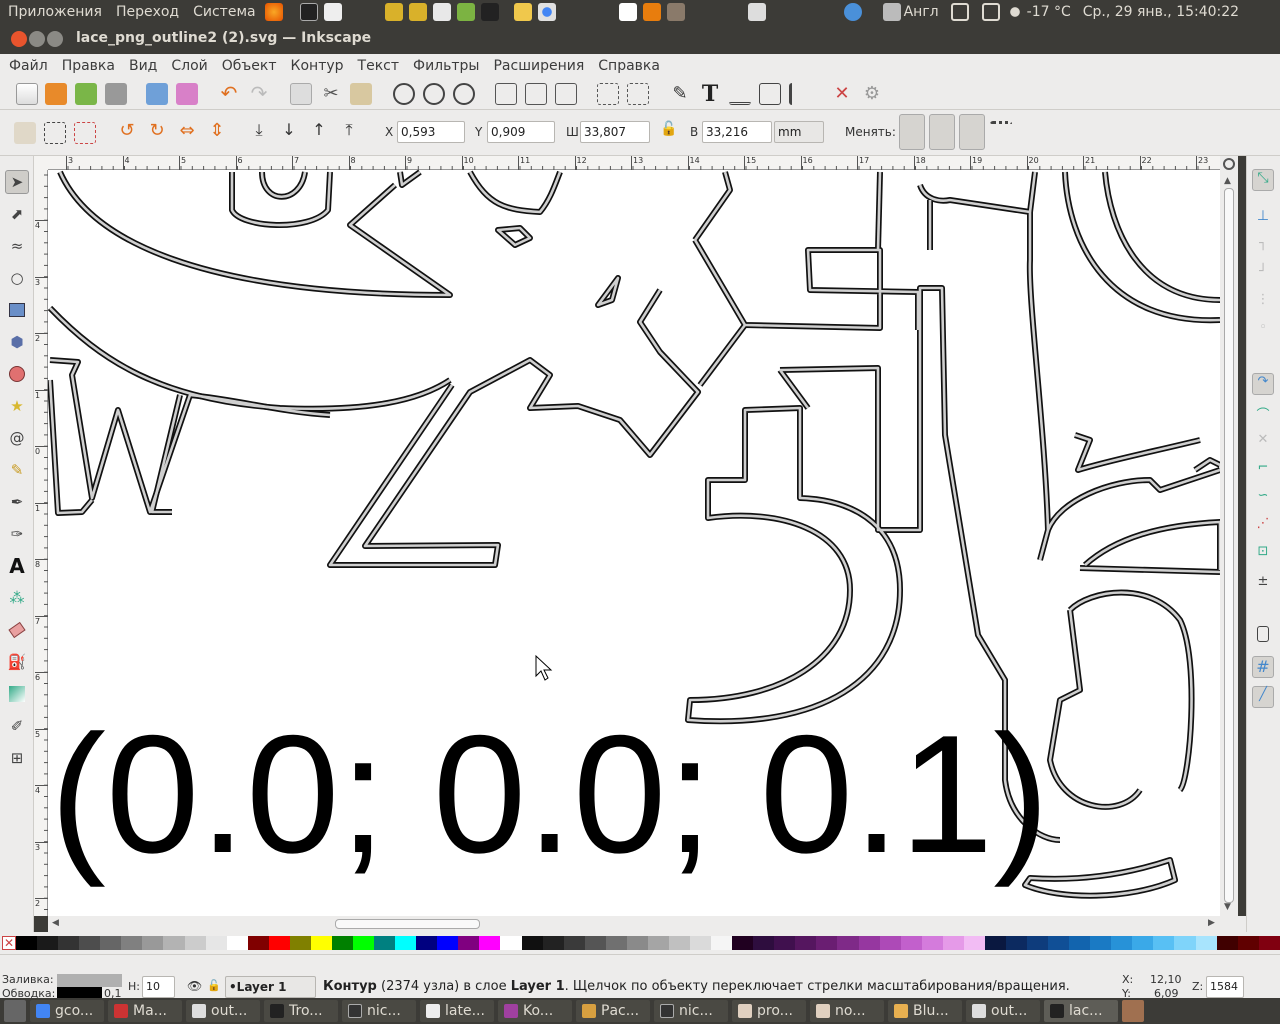  Describe the element at coordinates (446, 66) in the screenshot. I see `menu-filters: Фильтры` at that location.